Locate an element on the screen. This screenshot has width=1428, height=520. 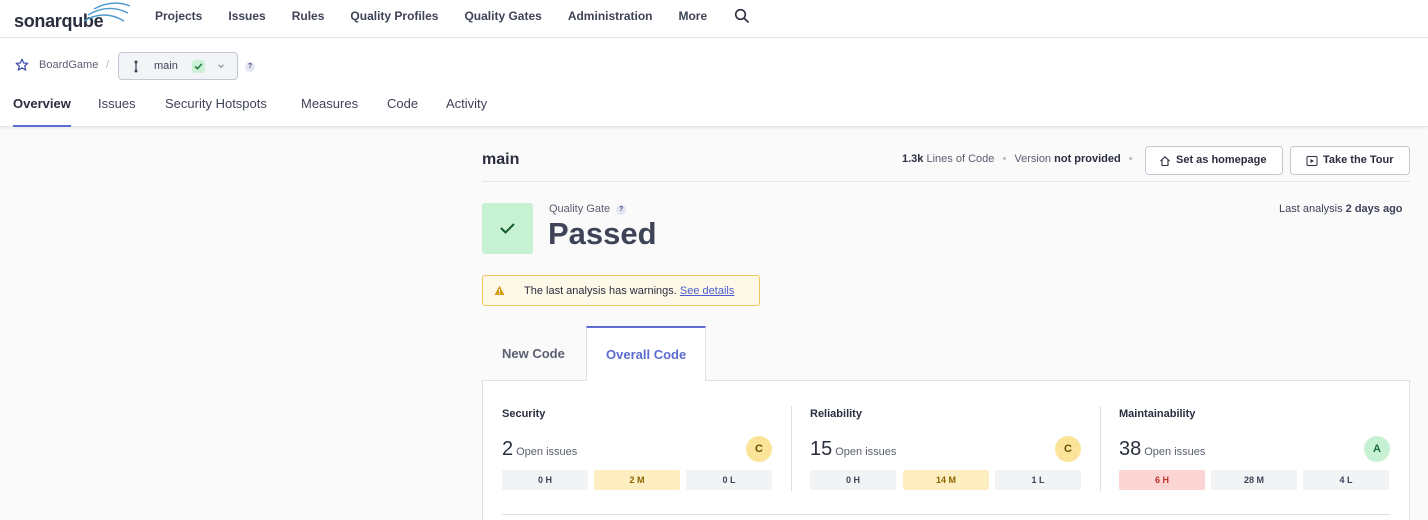
issue-count: 2 Open issues is located at coordinates (539, 449).